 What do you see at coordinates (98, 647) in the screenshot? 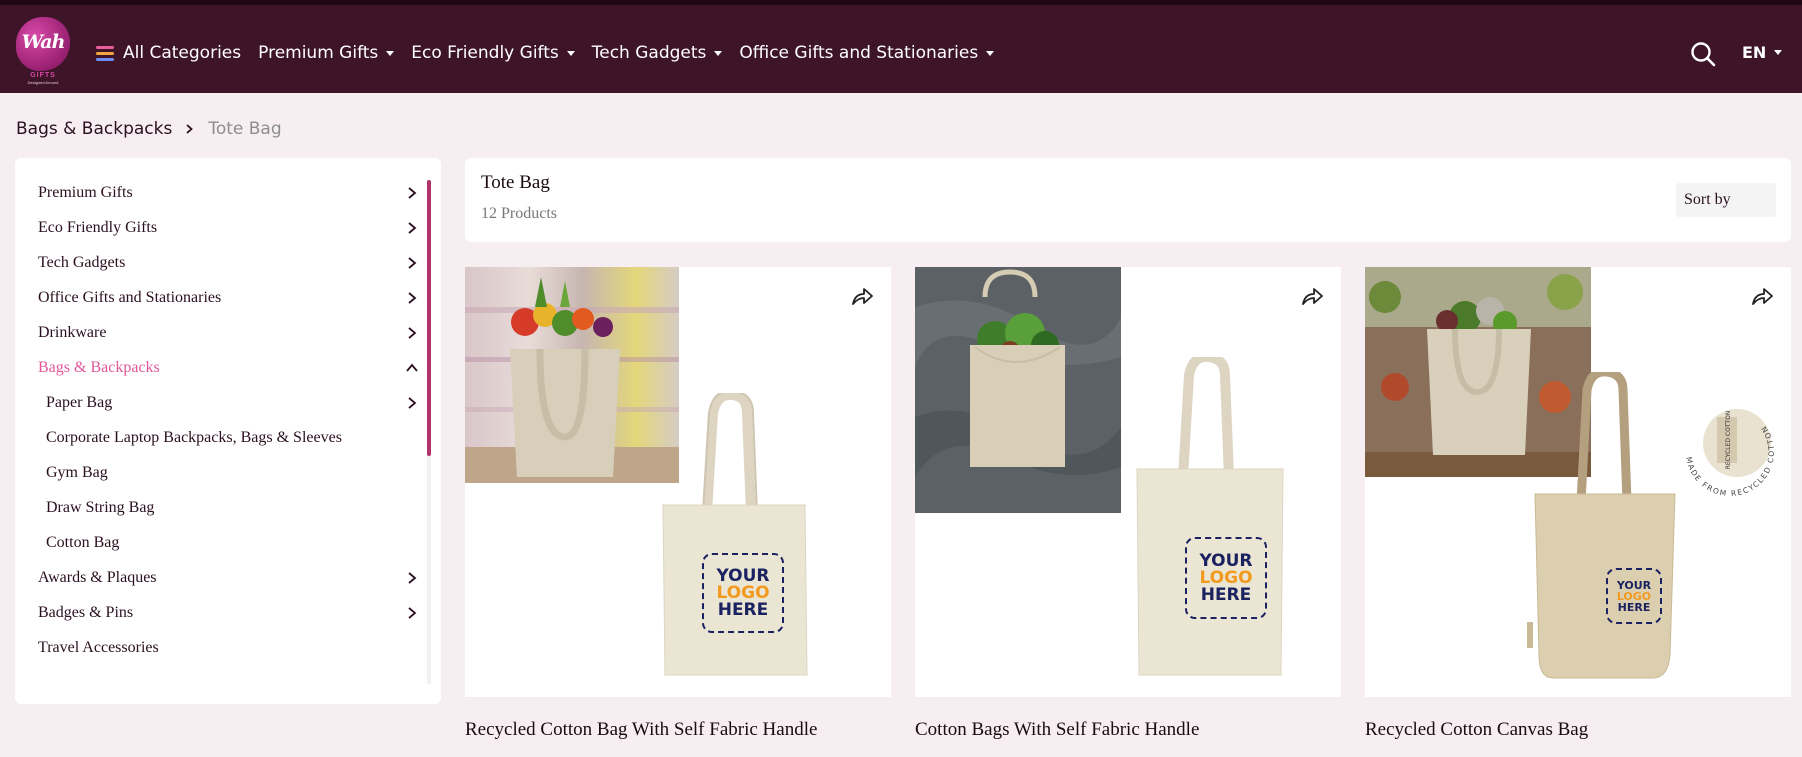
I see `sidebar-item-label: Travel Accessories` at bounding box center [98, 647].